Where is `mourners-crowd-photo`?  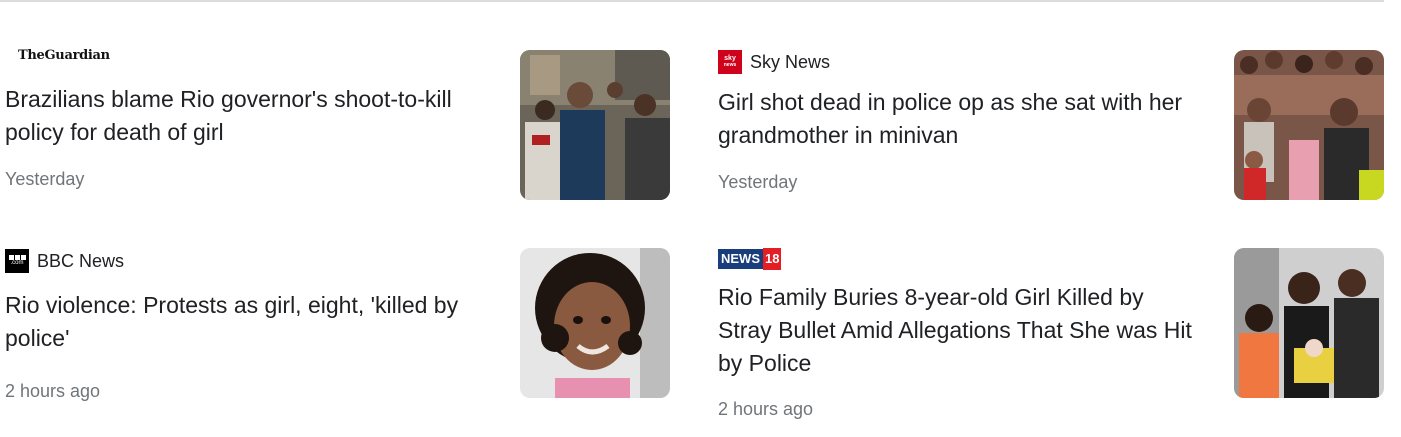 mourners-crowd-photo is located at coordinates (1309, 125).